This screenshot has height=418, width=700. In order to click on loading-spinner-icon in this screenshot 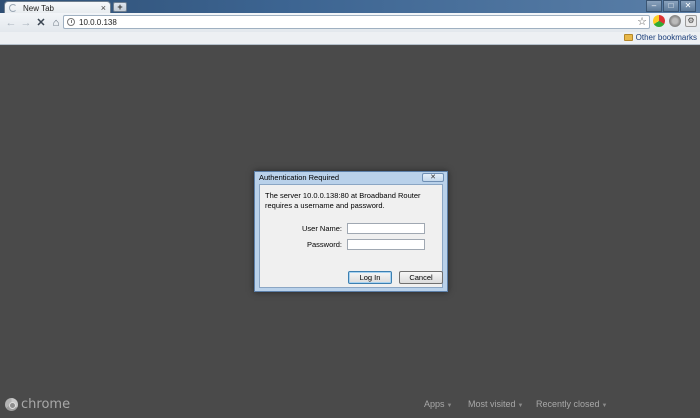, I will do `click(13, 8)`.